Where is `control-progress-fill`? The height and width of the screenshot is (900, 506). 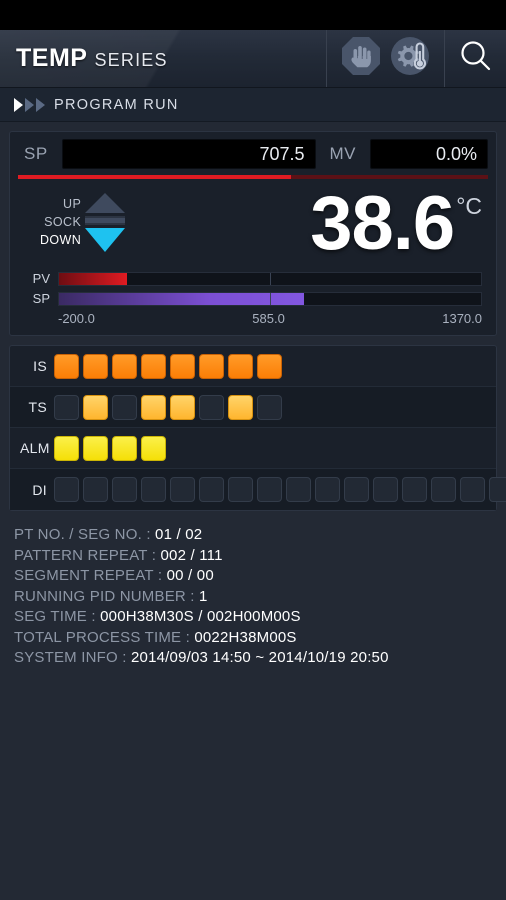 control-progress-fill is located at coordinates (154, 177).